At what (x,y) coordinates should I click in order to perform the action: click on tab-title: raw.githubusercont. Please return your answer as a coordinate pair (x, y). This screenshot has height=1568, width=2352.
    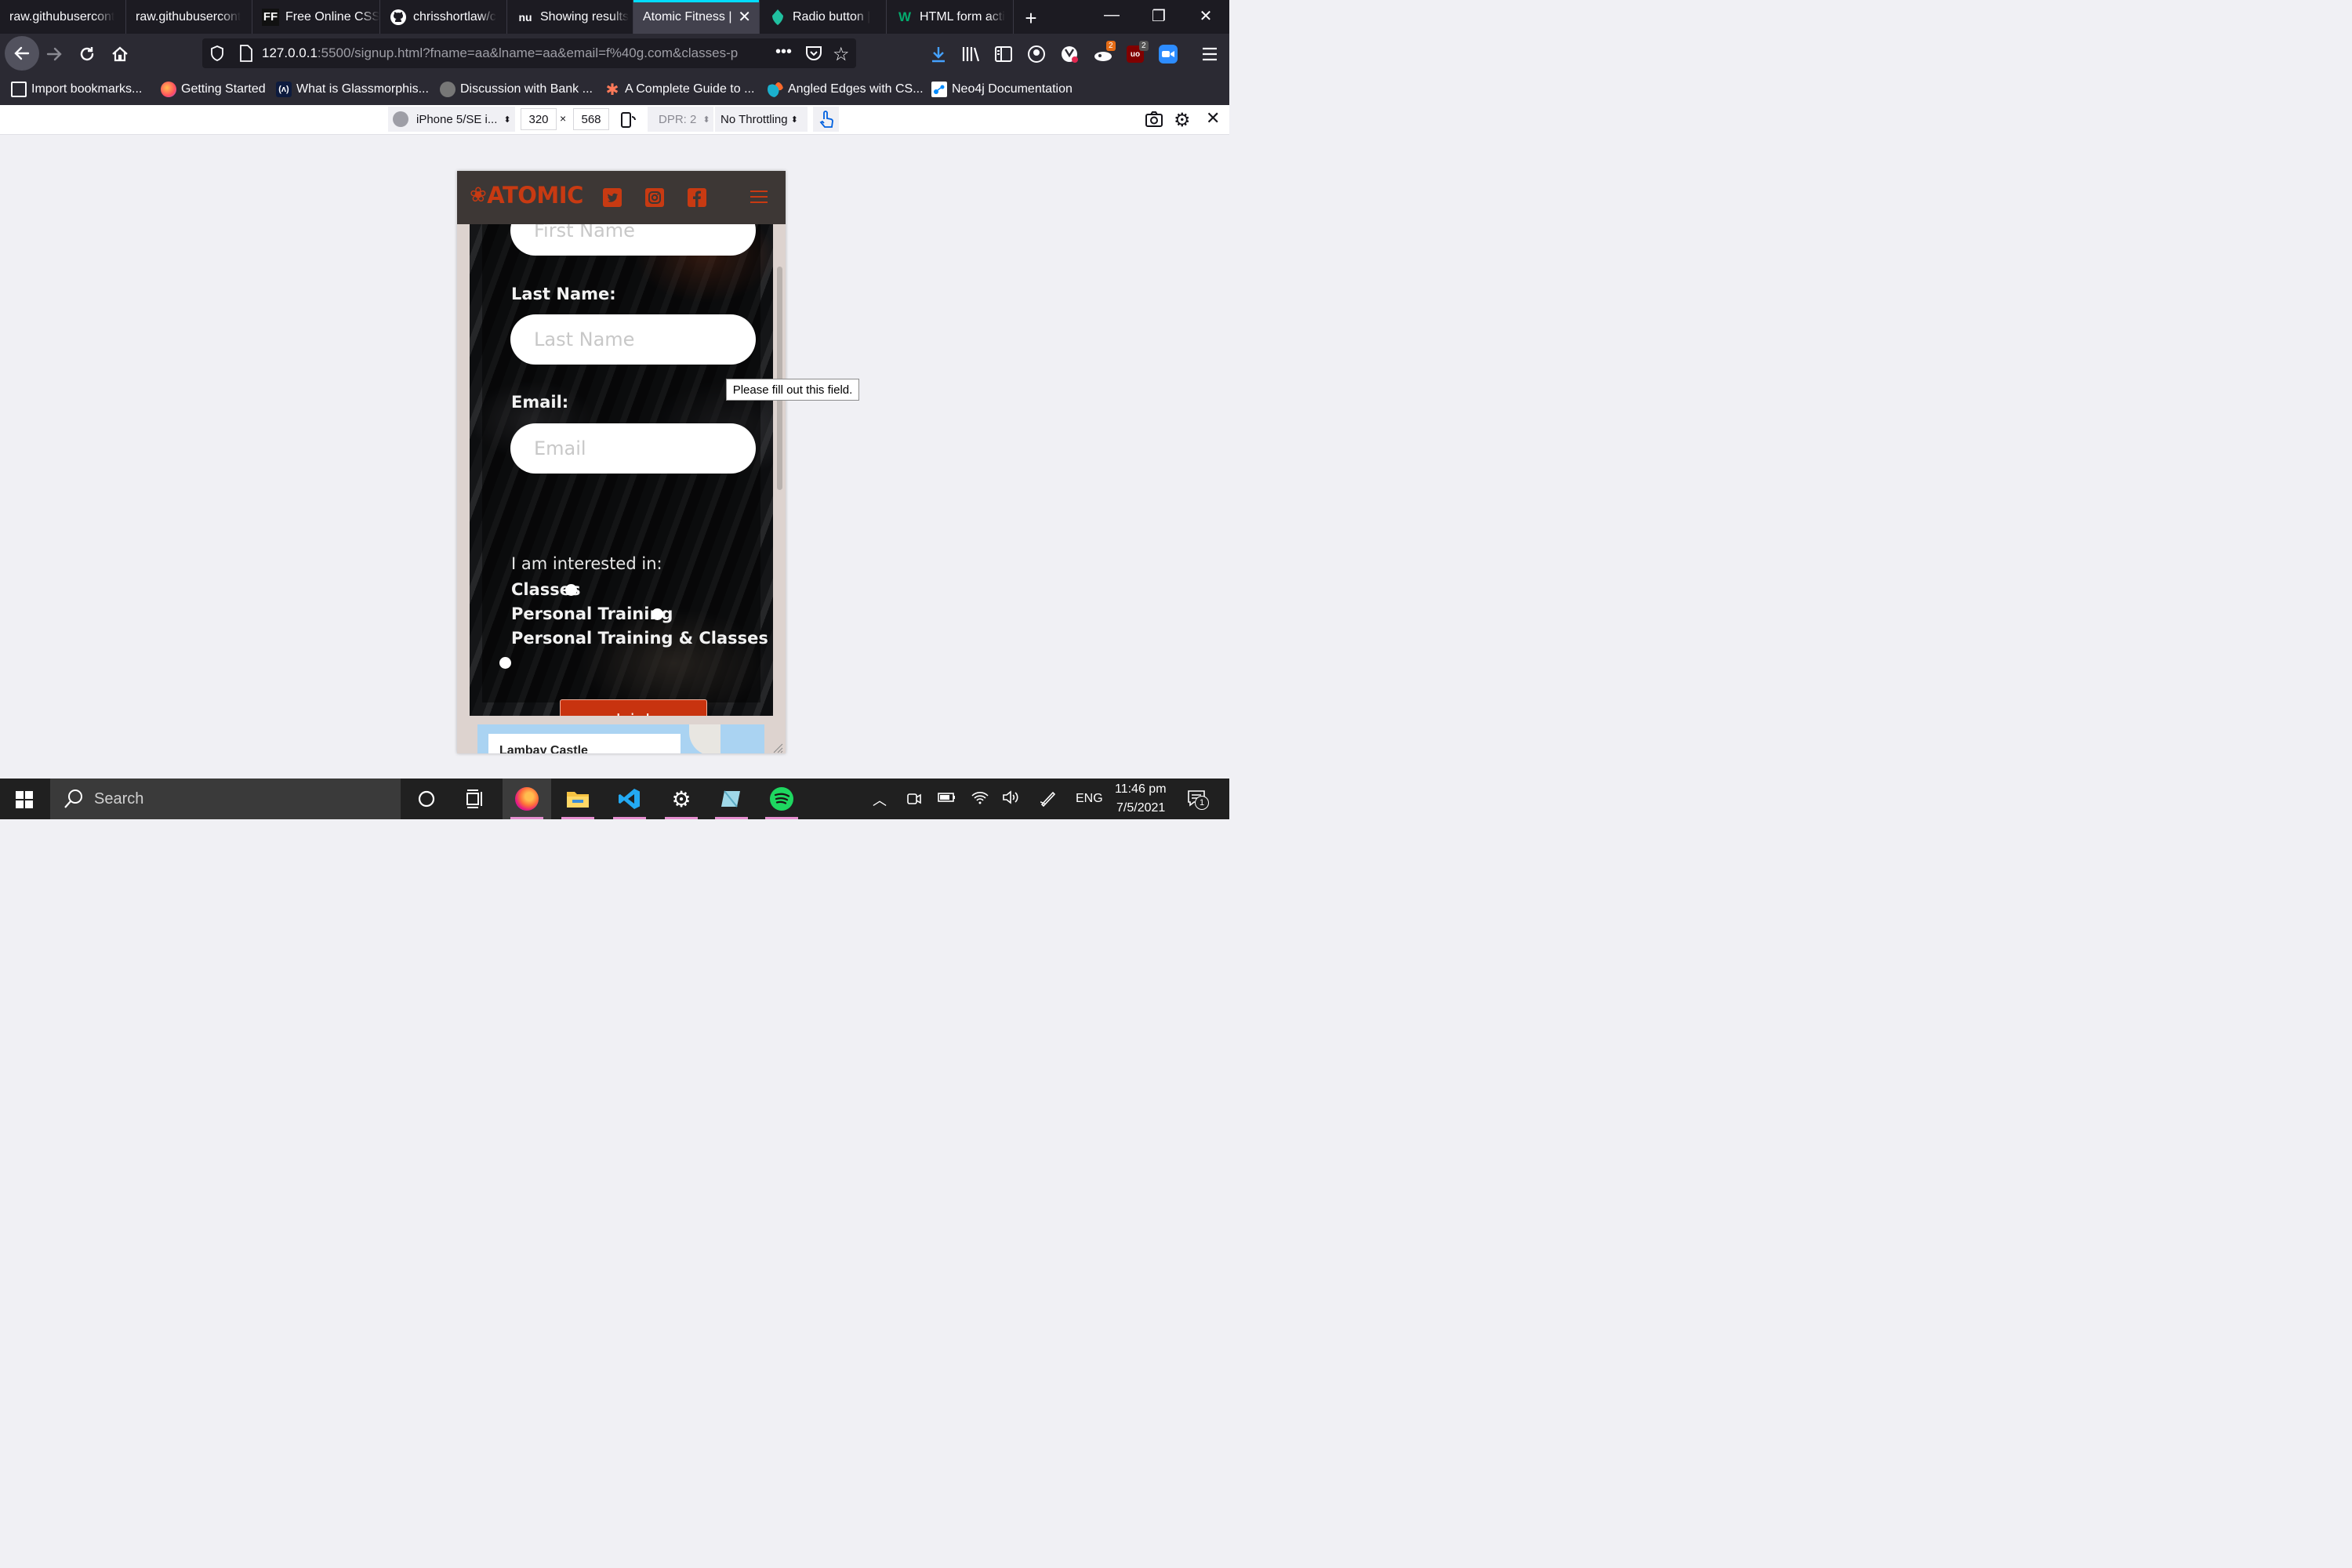
    Looking at the image, I should click on (188, 16).